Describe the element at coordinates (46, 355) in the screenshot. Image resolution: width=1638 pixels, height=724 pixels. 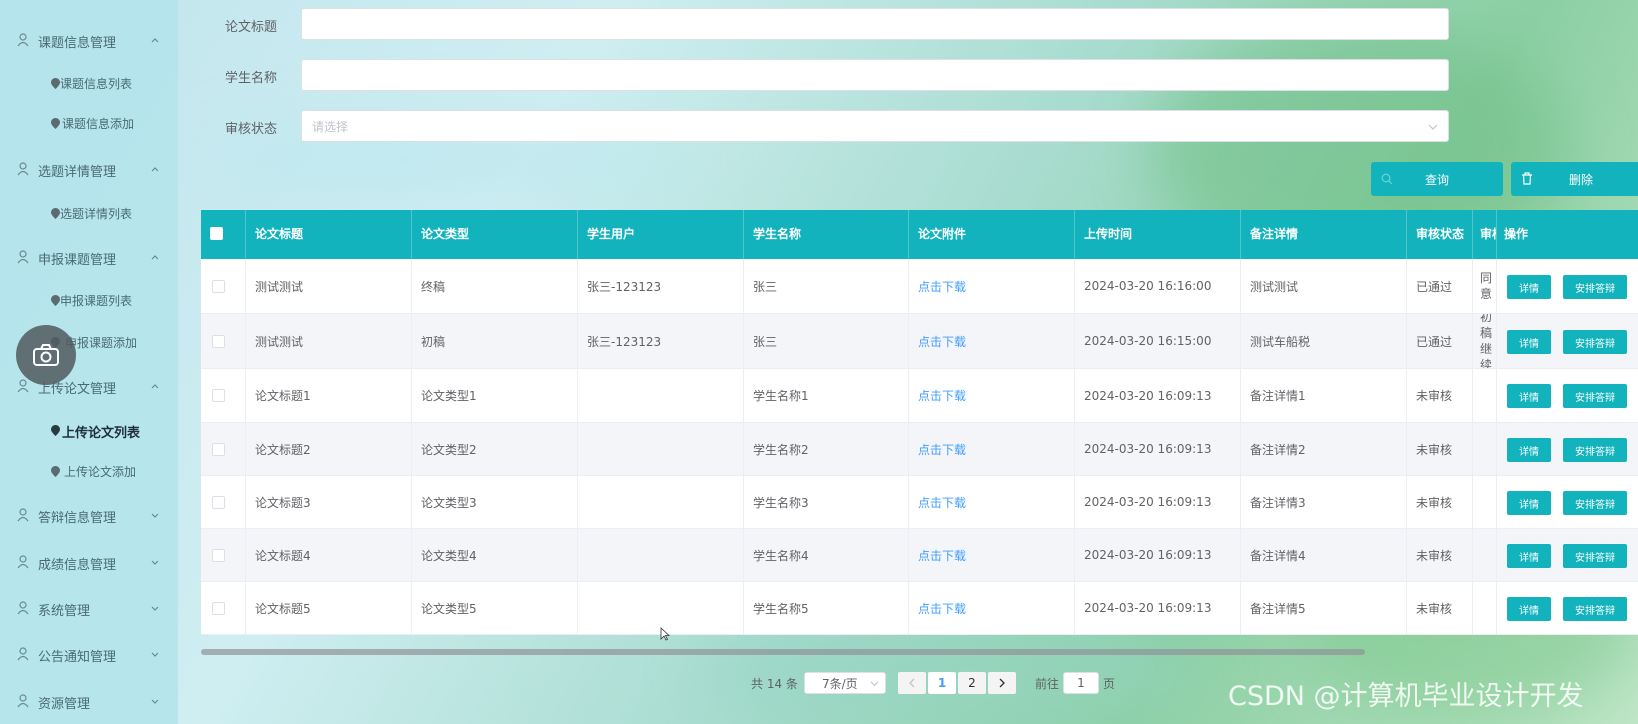
I see `screenshot-camera-button` at that location.